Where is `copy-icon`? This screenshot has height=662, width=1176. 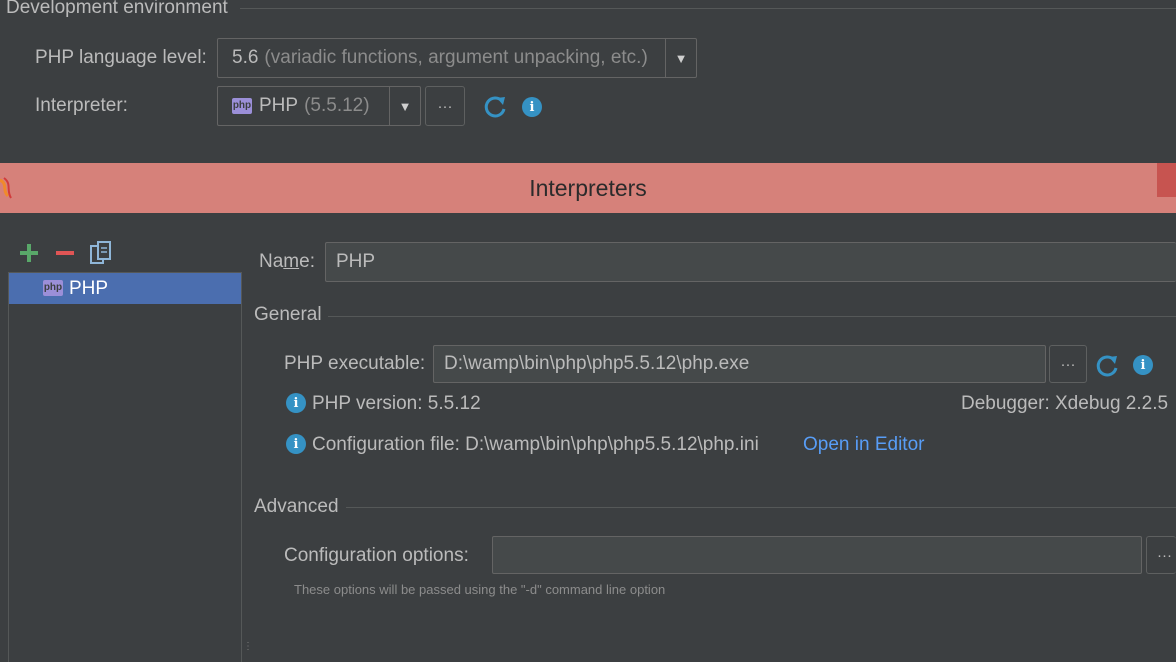
copy-icon is located at coordinates (101, 253).